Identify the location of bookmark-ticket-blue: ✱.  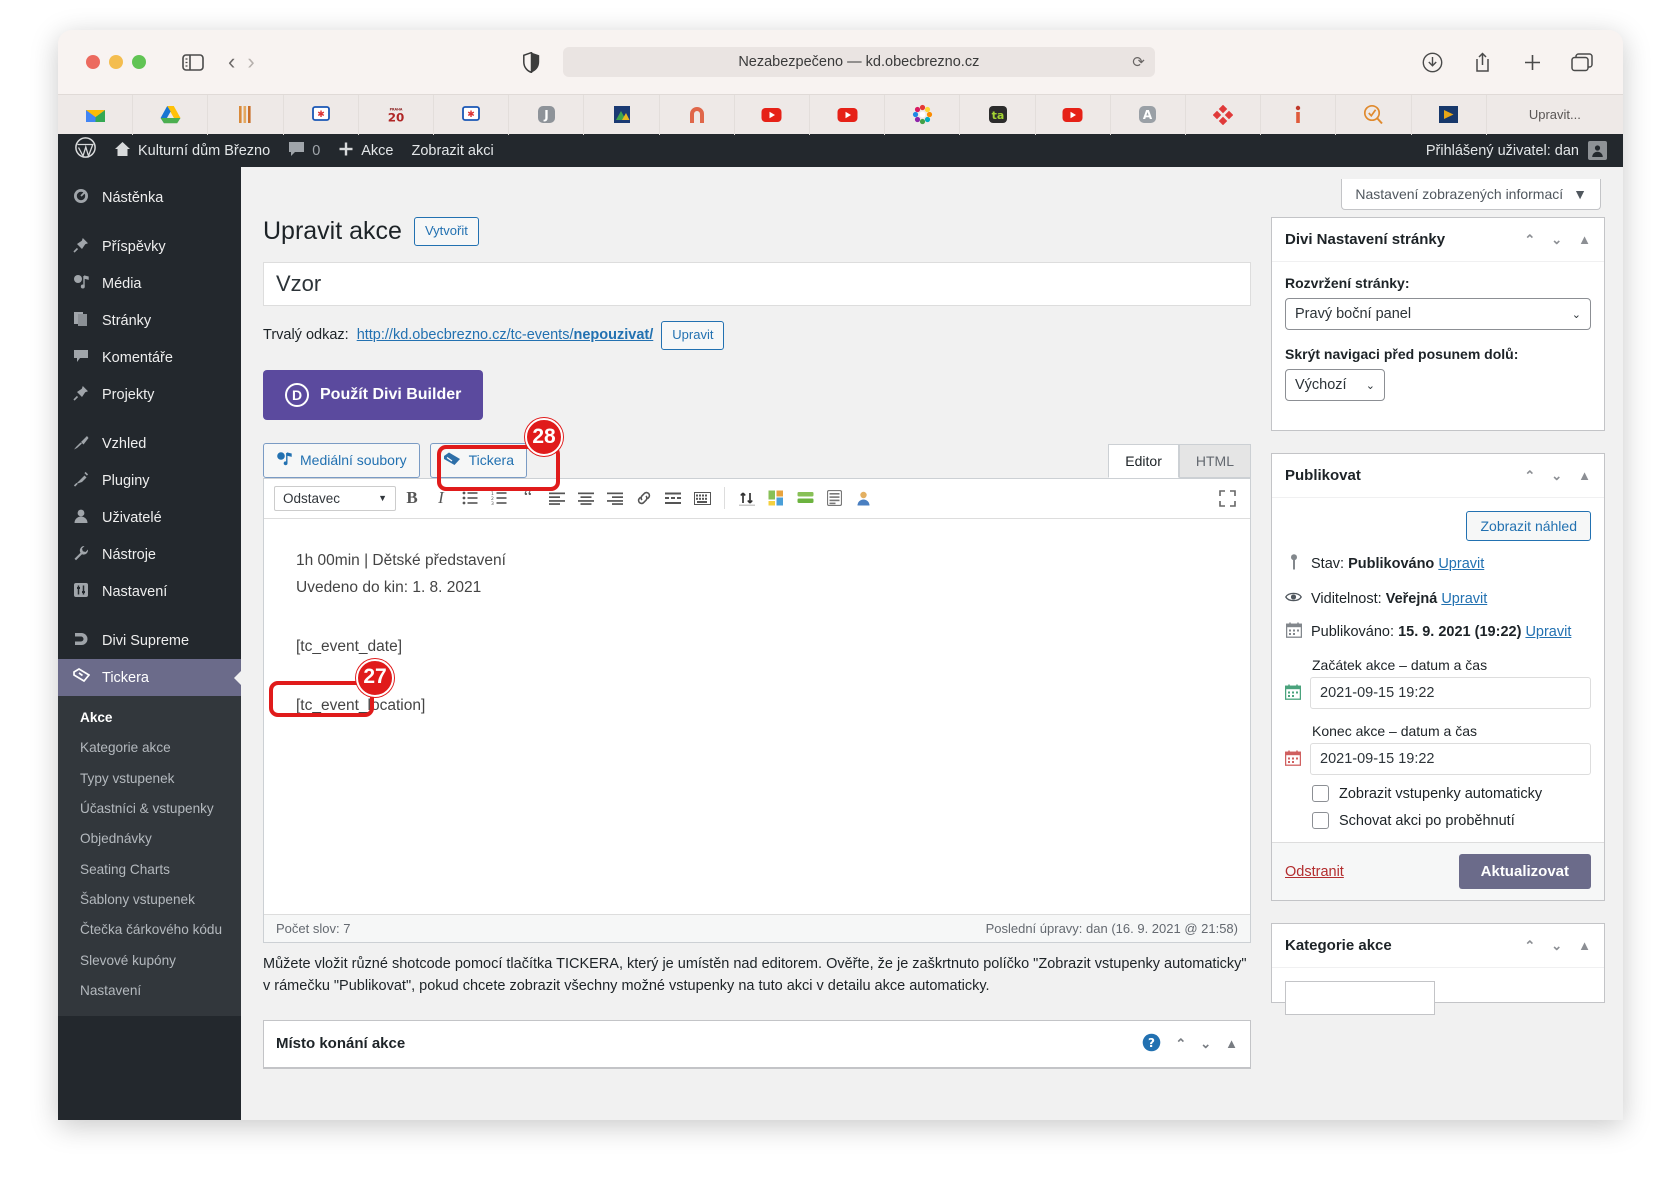
(321, 114).